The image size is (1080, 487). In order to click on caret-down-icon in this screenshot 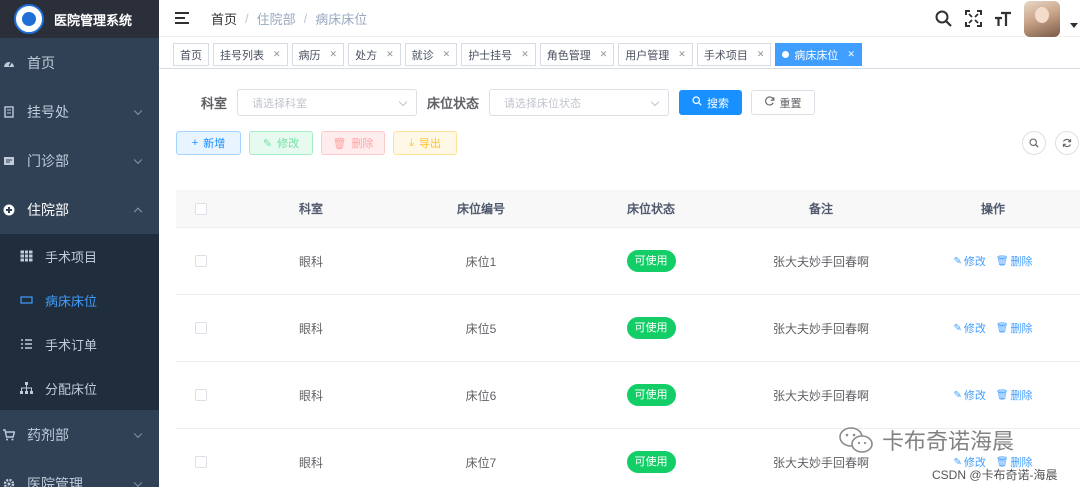, I will do `click(1074, 25)`.